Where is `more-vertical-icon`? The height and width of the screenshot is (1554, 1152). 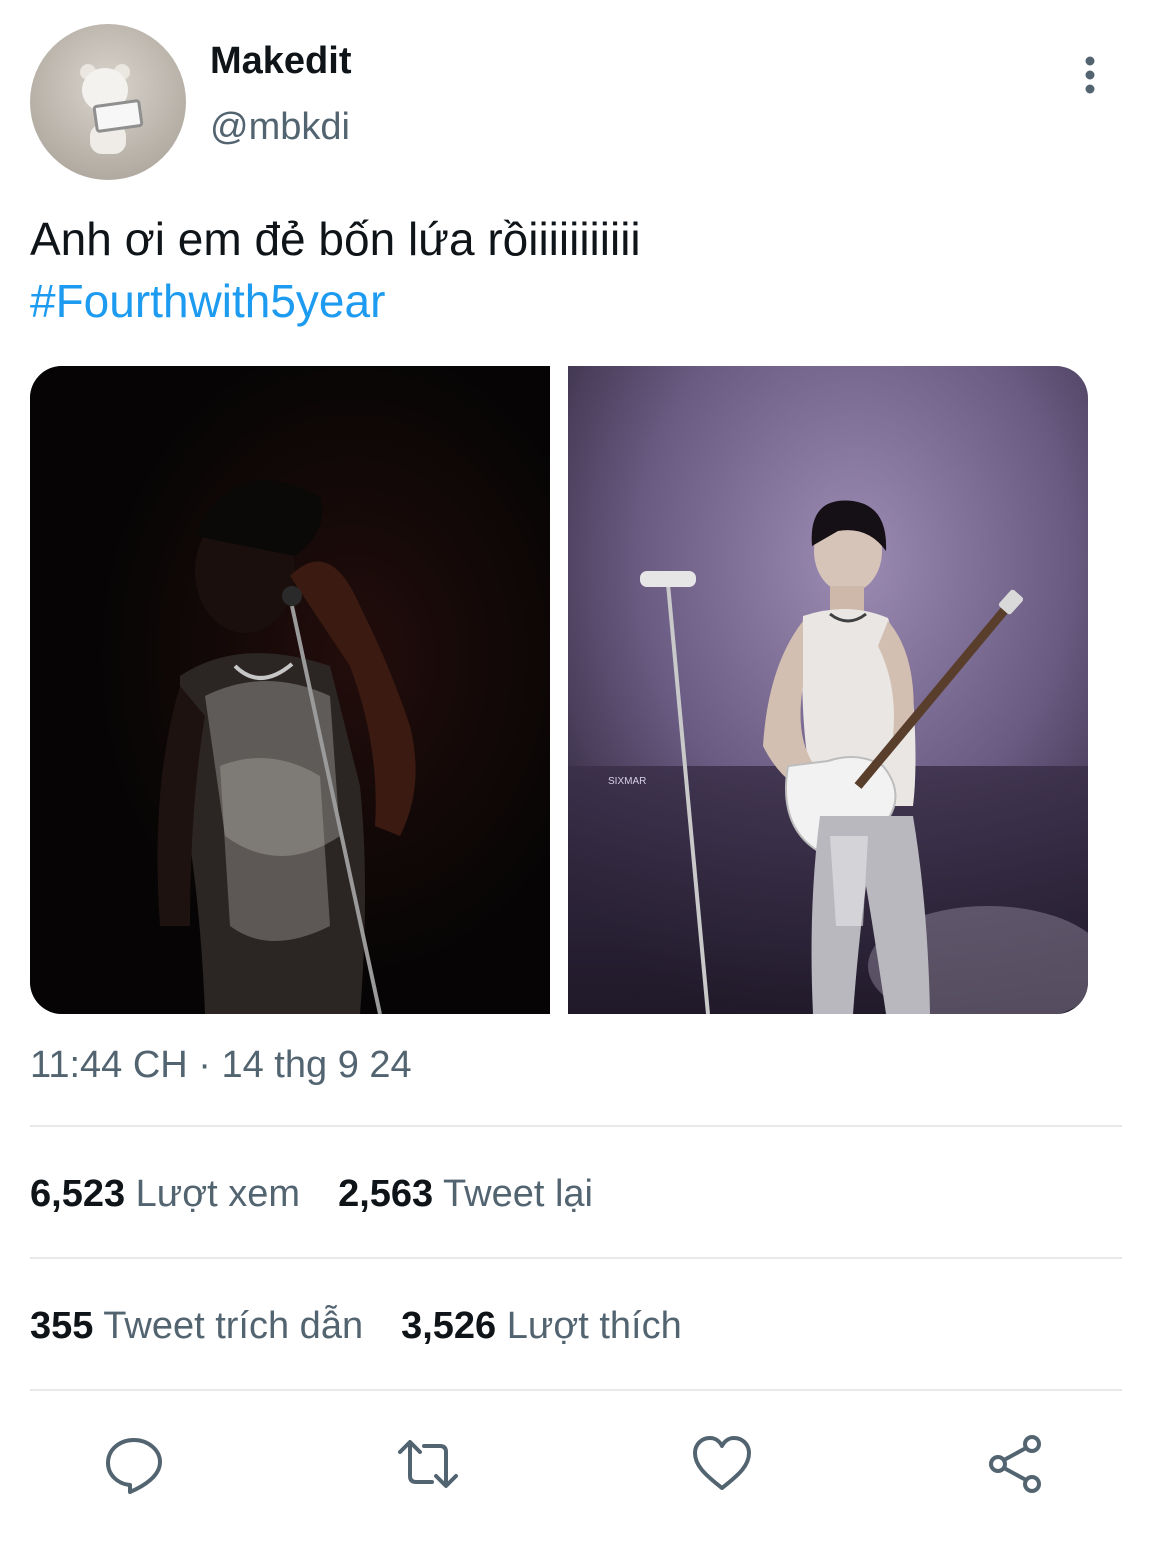 more-vertical-icon is located at coordinates (1090, 75).